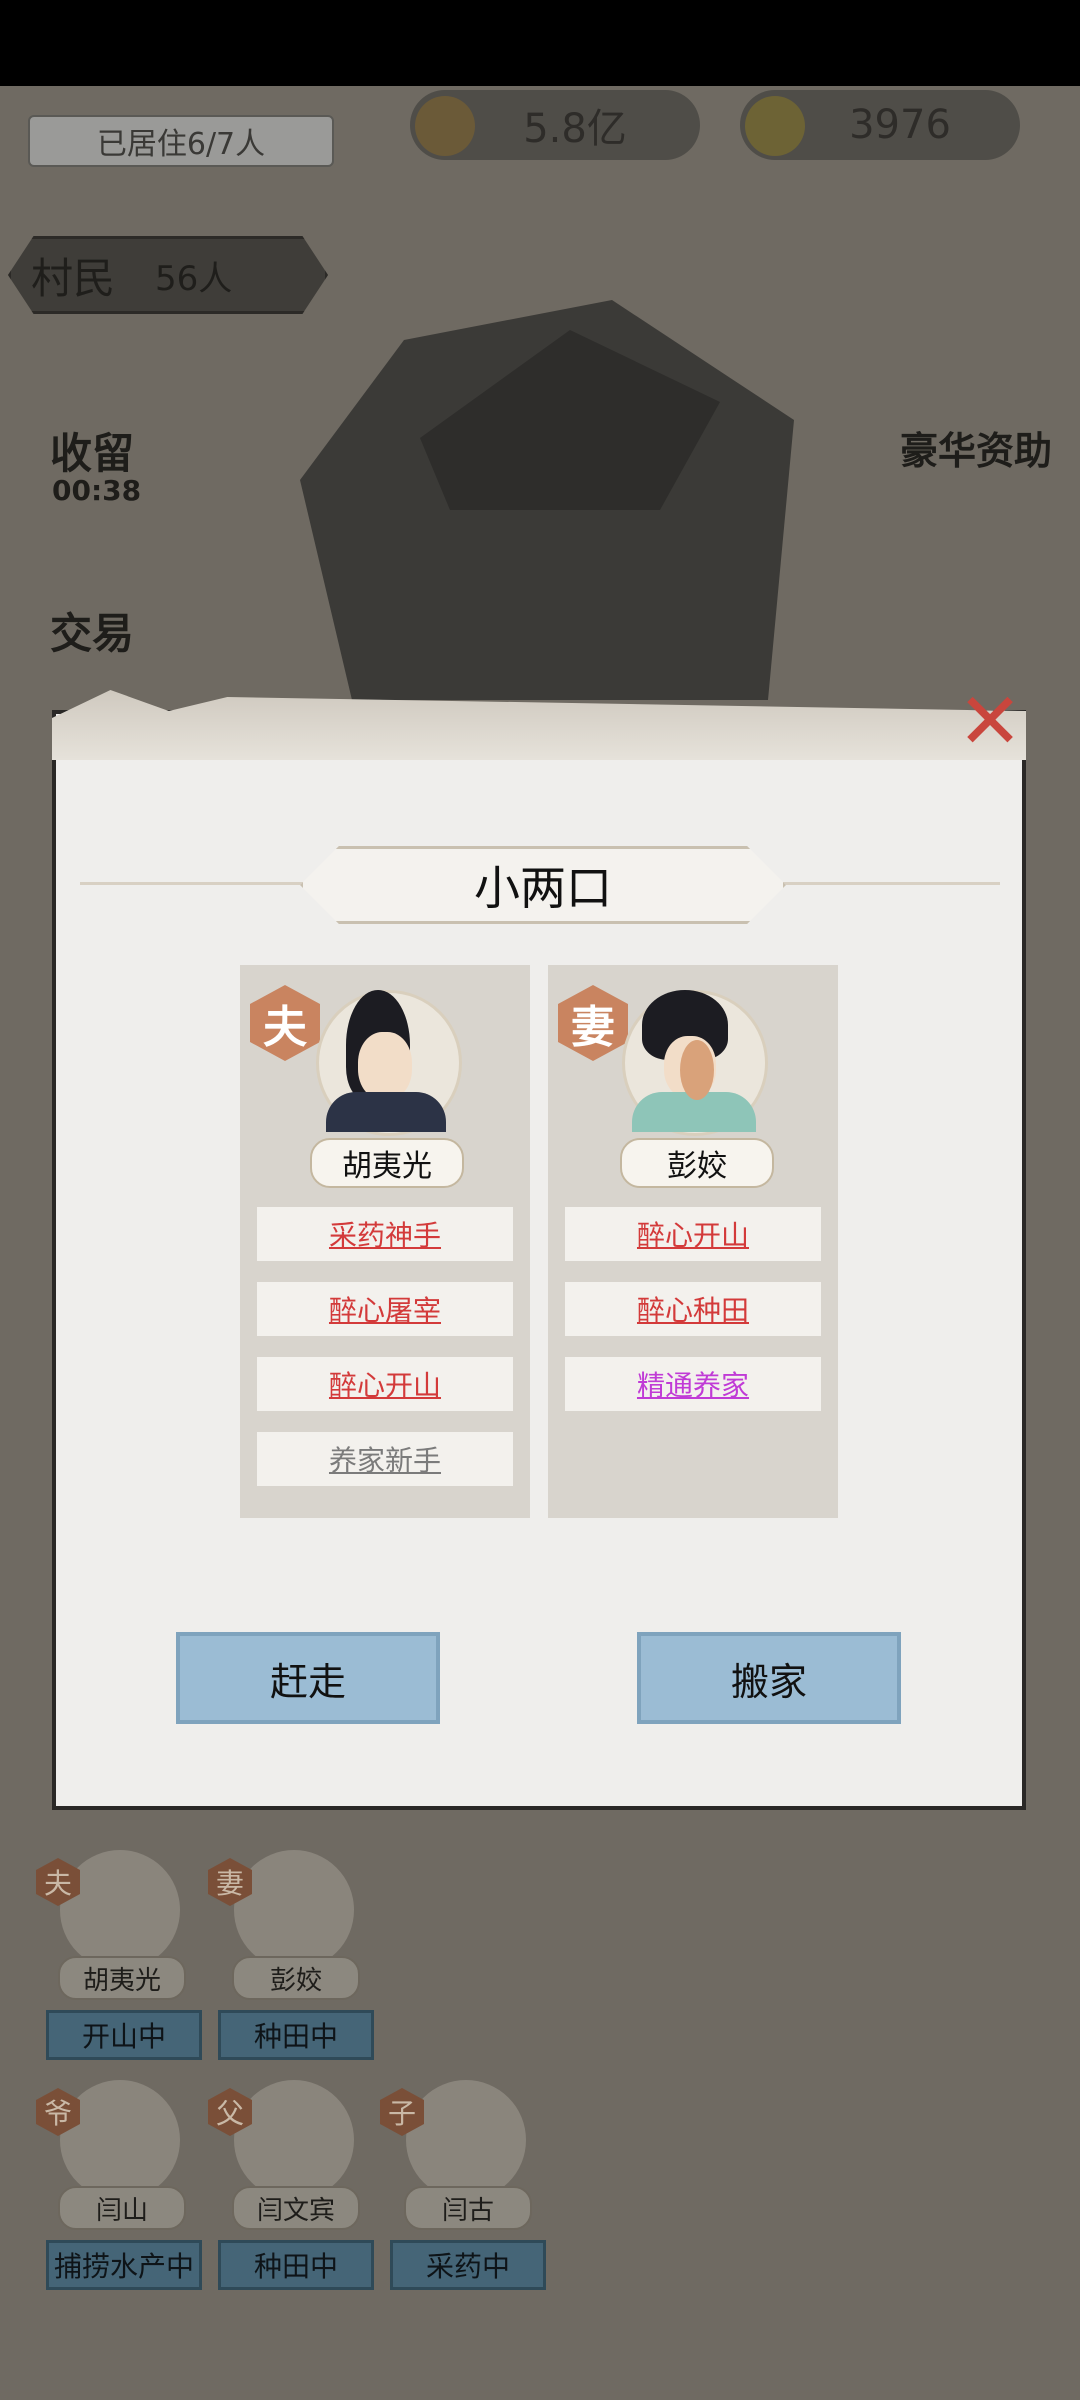  What do you see at coordinates (775, 126) in the screenshot?
I see `gold-ingot-icon` at bounding box center [775, 126].